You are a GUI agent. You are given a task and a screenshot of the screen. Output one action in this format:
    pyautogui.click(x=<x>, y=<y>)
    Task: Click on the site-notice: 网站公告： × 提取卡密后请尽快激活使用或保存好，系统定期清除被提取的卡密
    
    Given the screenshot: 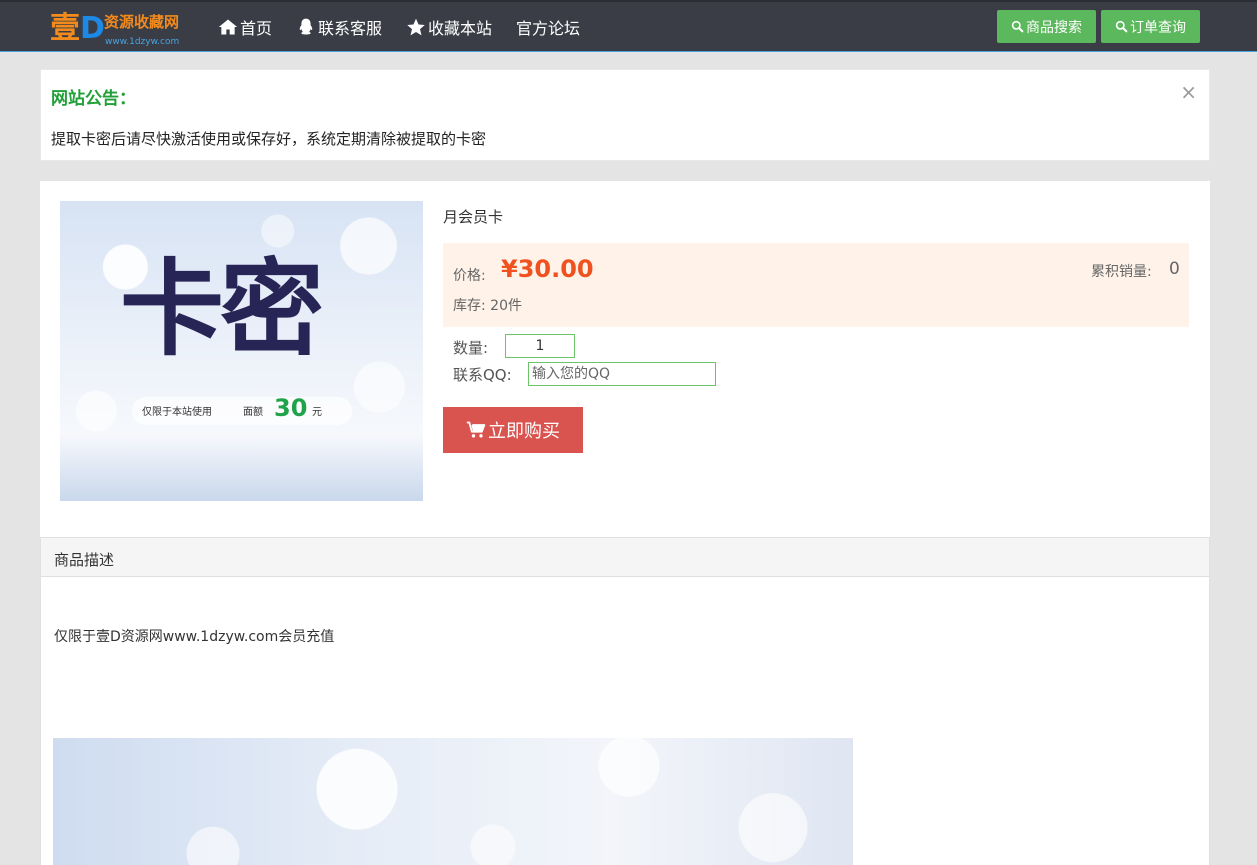 What is the action you would take?
    pyautogui.click(x=625, y=115)
    